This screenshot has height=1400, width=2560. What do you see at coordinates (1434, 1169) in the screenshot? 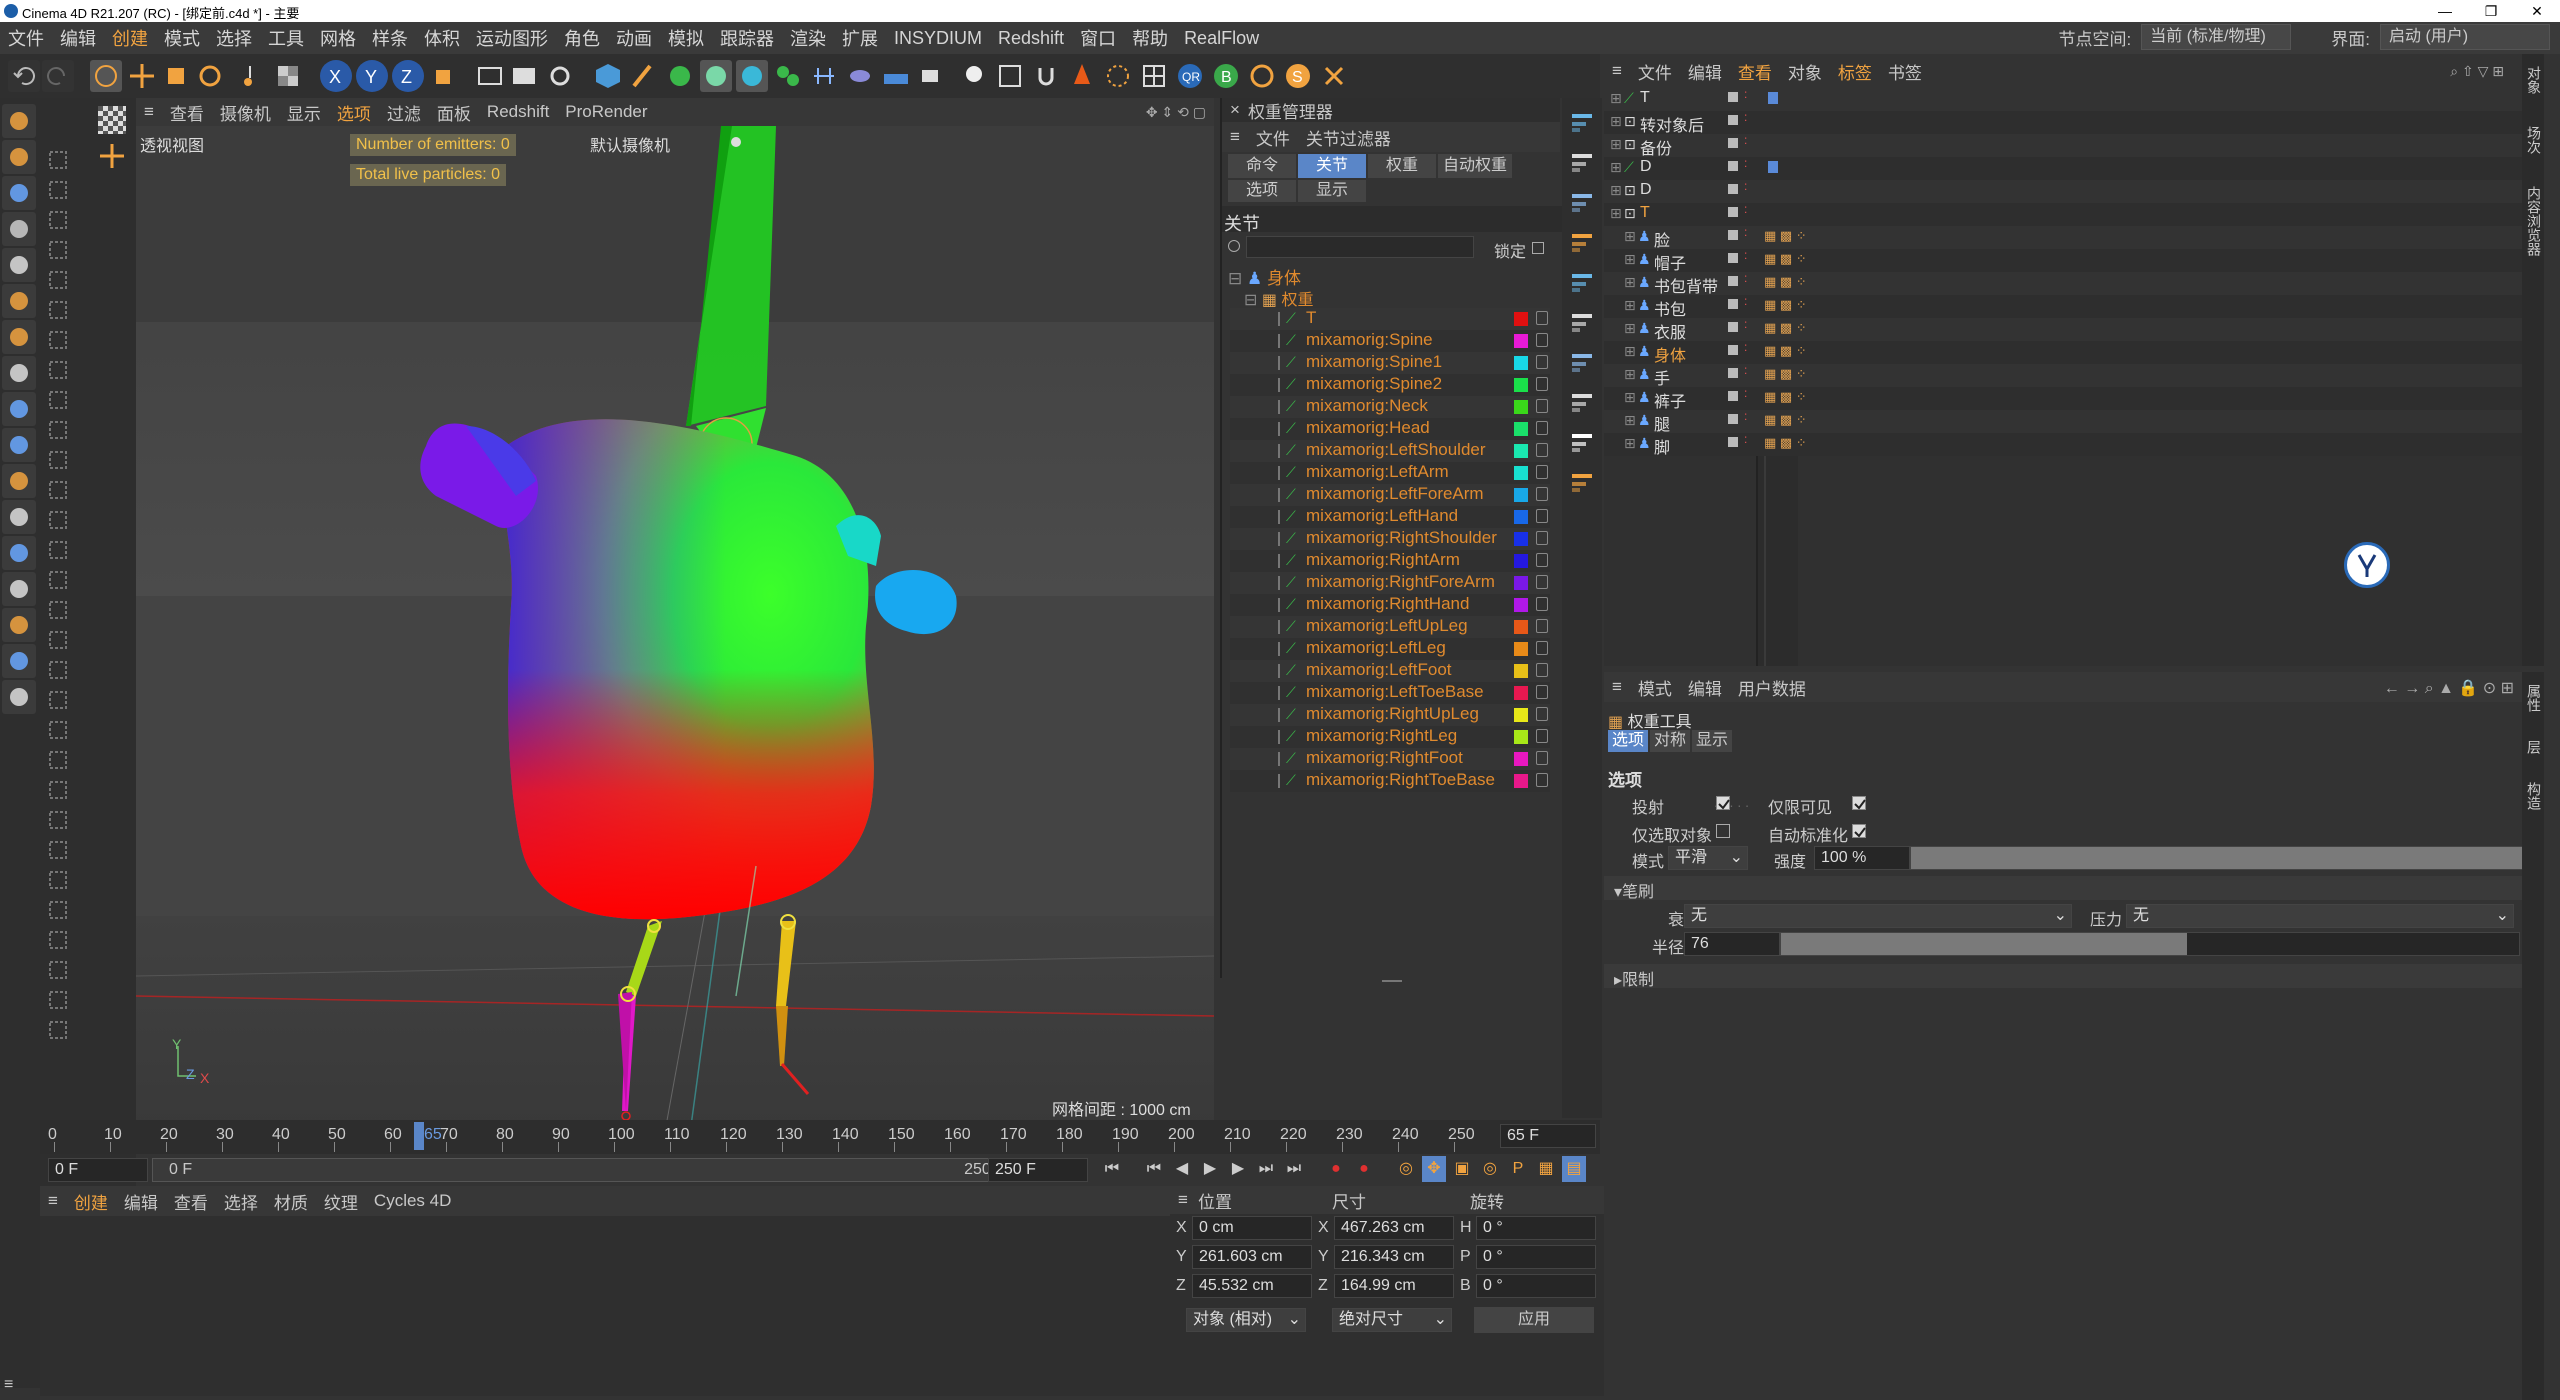
I see `playback-control-icon-10: ✥` at bounding box center [1434, 1169].